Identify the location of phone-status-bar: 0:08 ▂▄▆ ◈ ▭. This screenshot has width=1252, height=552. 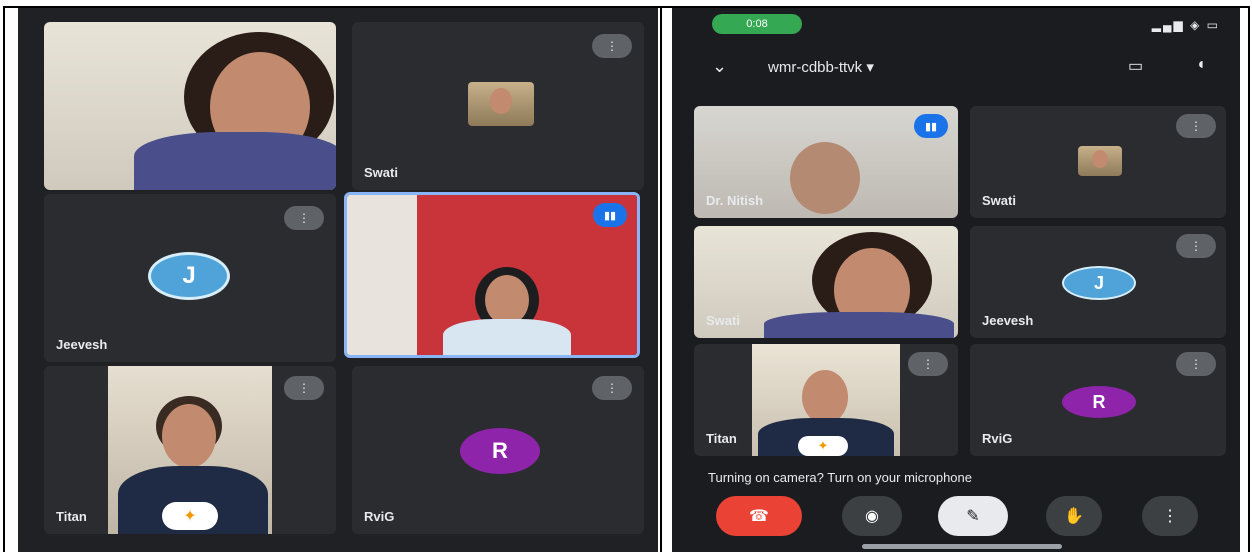
(956, 23).